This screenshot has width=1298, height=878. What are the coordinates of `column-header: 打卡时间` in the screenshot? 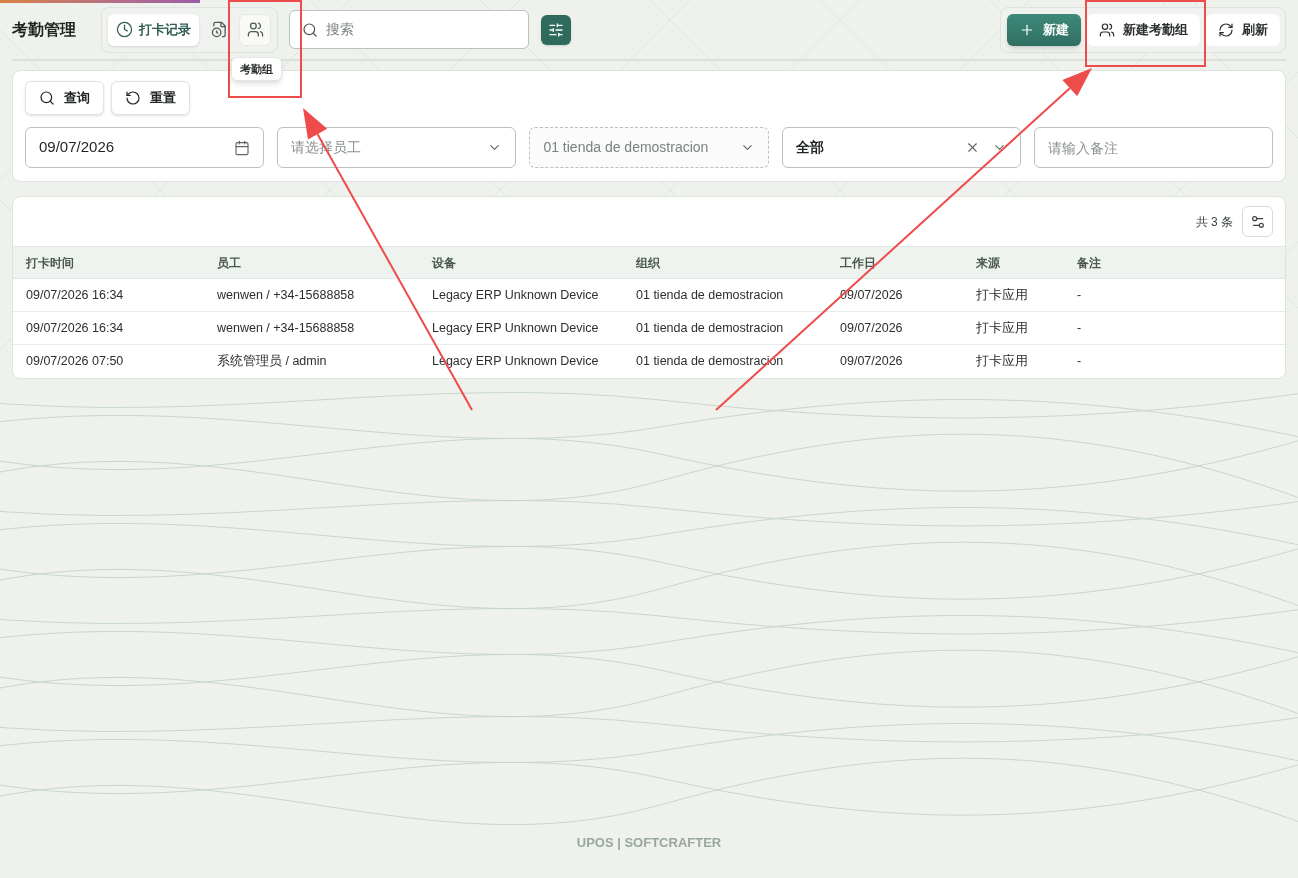 It's located at (50, 263).